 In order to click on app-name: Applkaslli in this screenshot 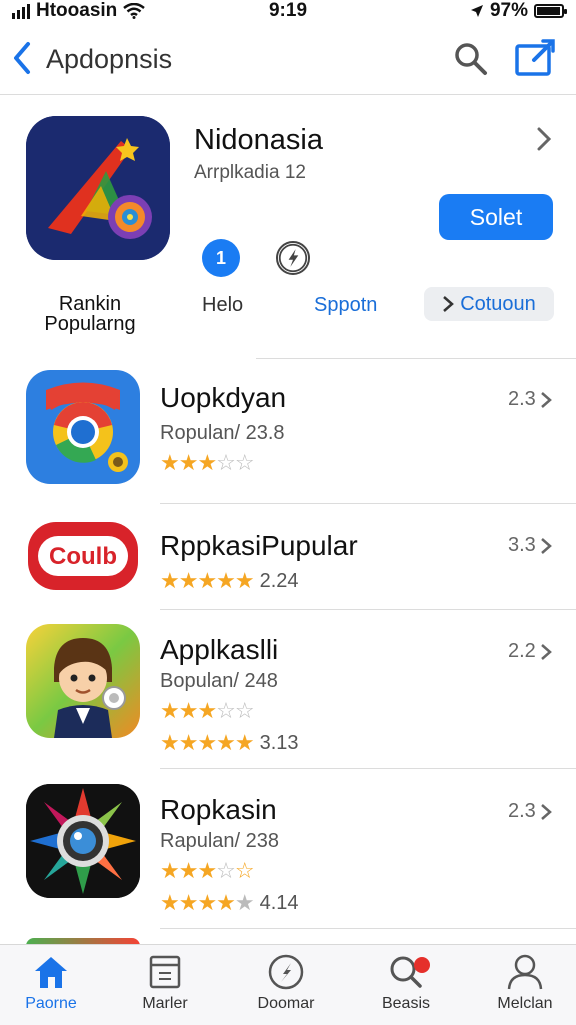, I will do `click(219, 649)`.